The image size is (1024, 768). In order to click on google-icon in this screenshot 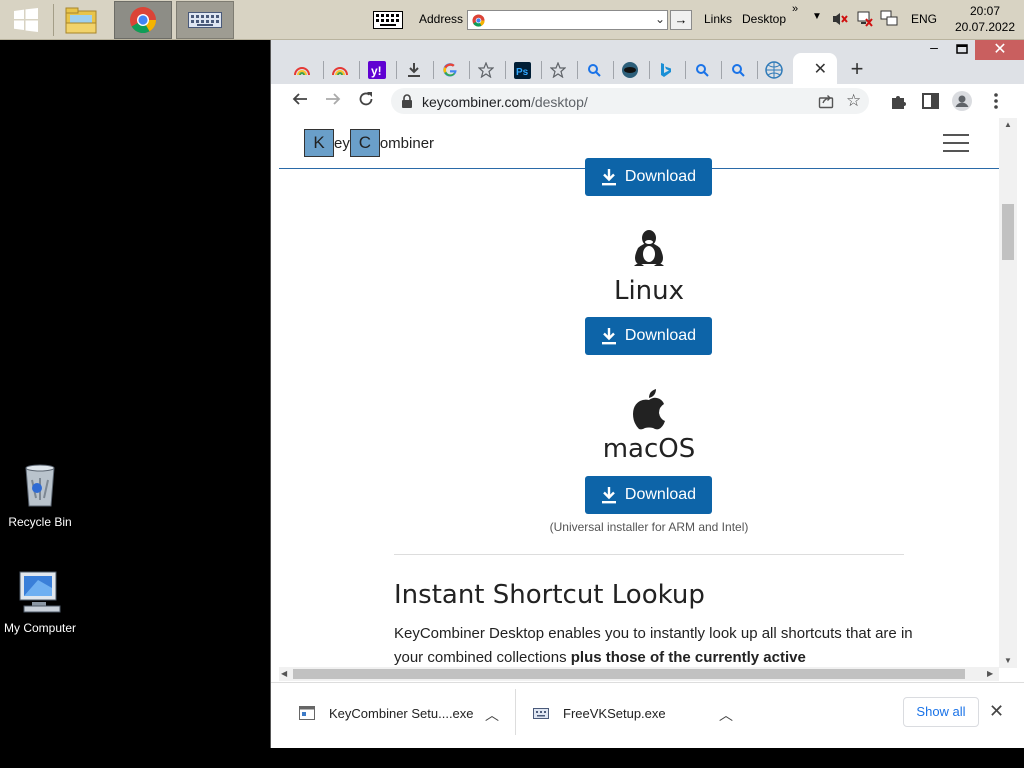, I will do `click(450, 70)`.